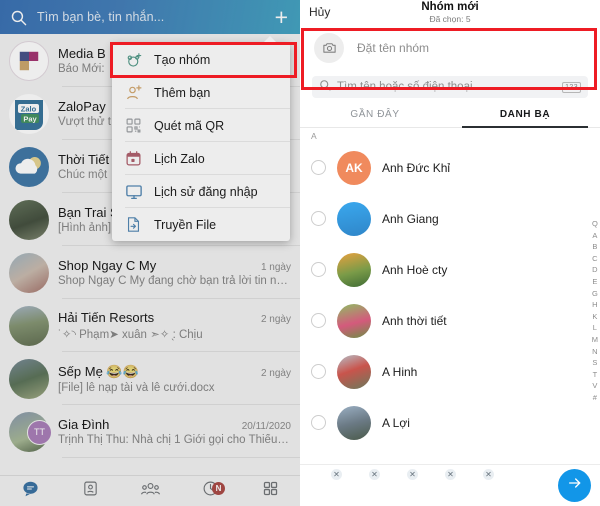  Describe the element at coordinates (415, 269) in the screenshot. I see `contact-name: Anh Hoè cty` at that location.